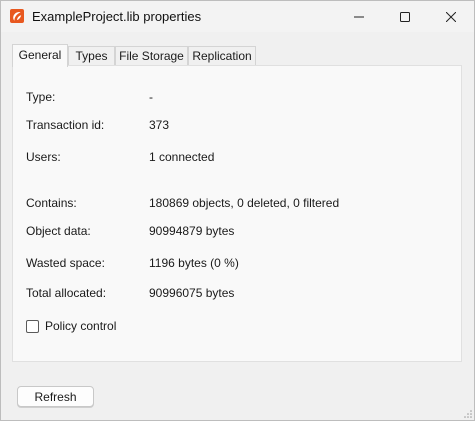  What do you see at coordinates (91, 56) in the screenshot?
I see `tab-types: Types` at bounding box center [91, 56].